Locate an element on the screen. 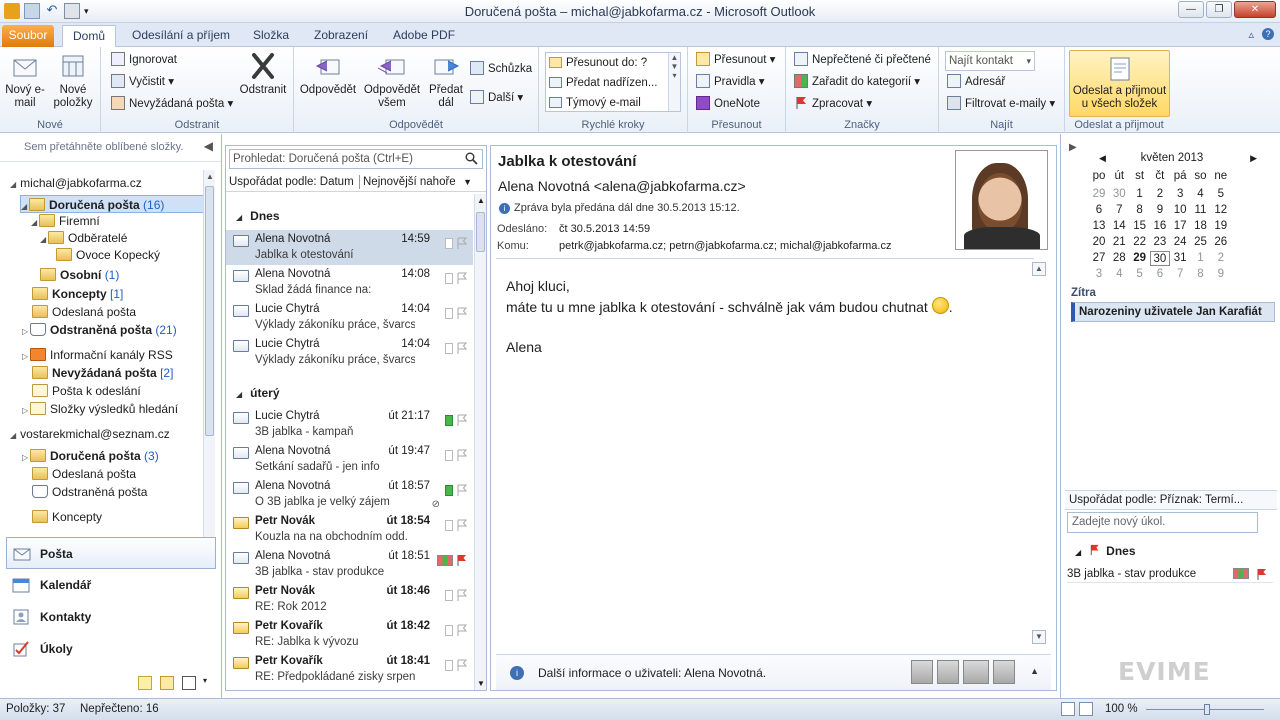 This screenshot has width=1280, height=720. folder-sent: Odeslaná pošta is located at coordinates (84, 312).